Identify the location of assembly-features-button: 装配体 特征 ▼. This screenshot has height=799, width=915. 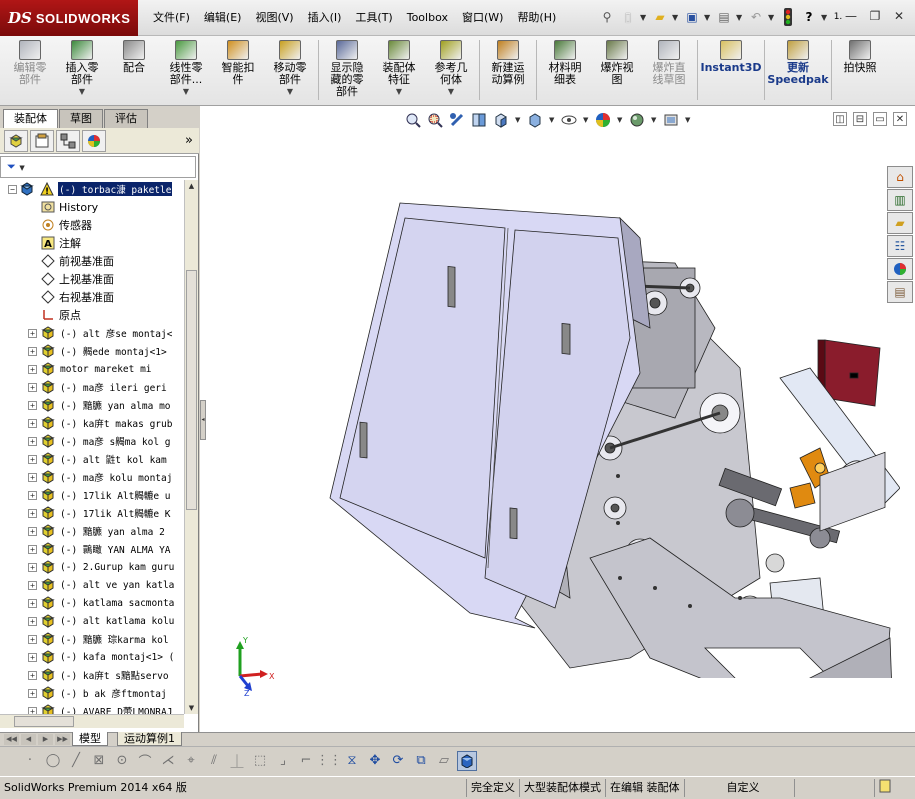
(399, 70).